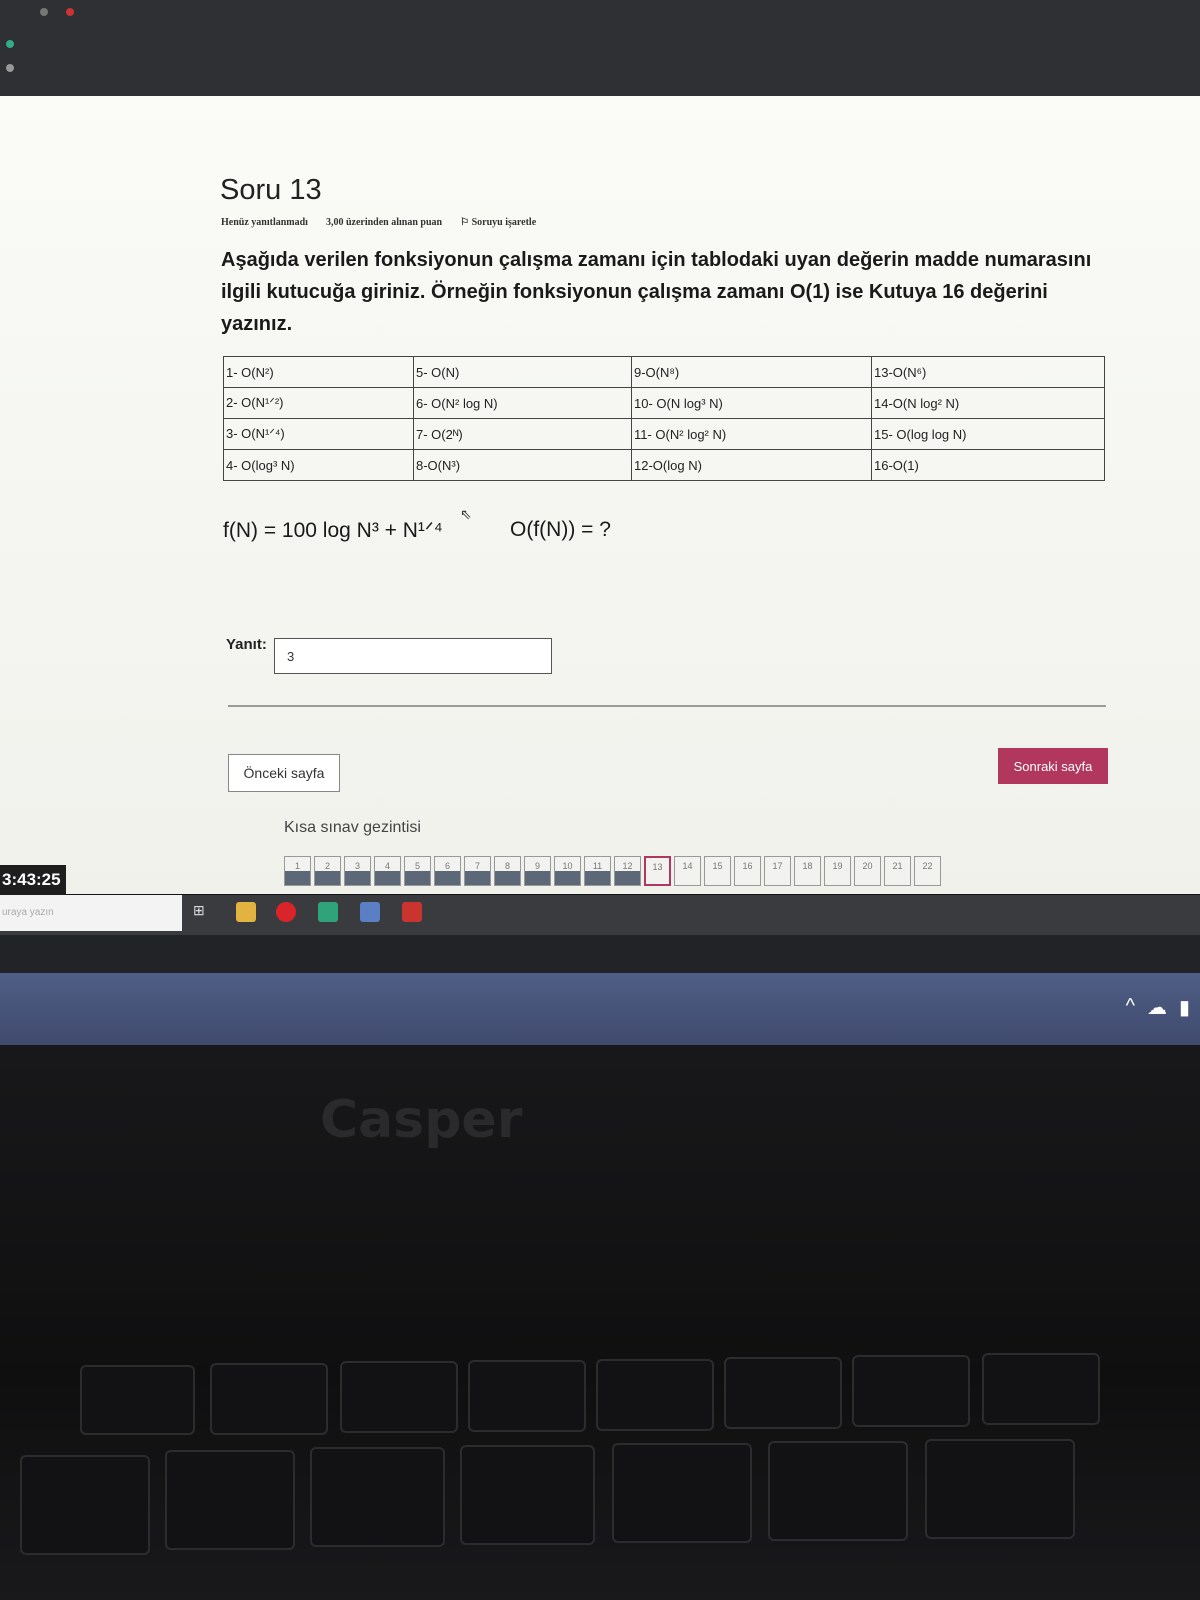  What do you see at coordinates (421, 1120) in the screenshot?
I see `brand-logo: Casper` at bounding box center [421, 1120].